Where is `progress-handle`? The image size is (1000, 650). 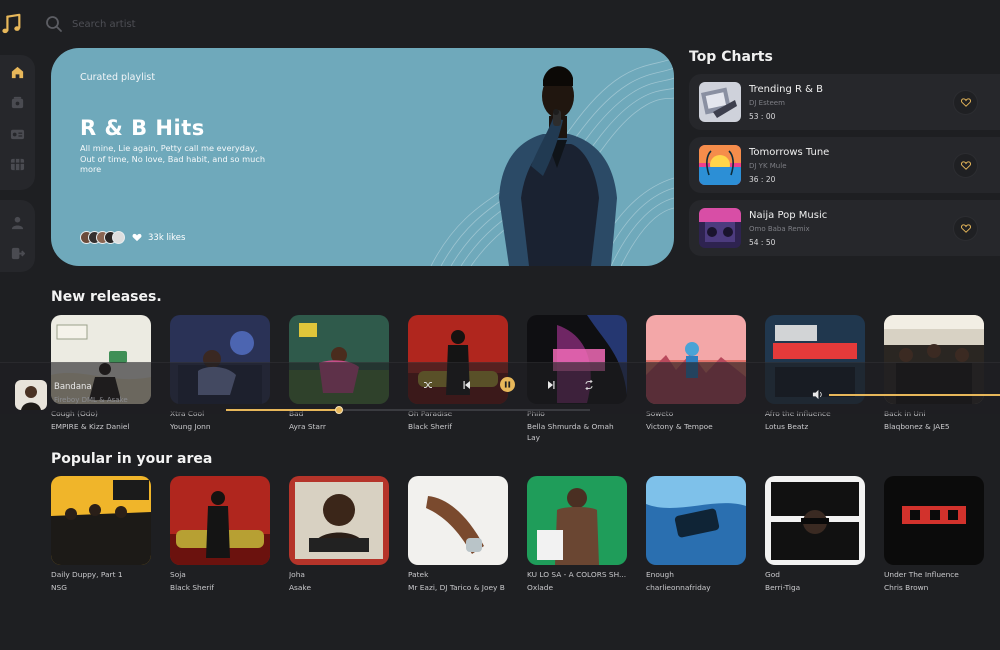 progress-handle is located at coordinates (338, 410).